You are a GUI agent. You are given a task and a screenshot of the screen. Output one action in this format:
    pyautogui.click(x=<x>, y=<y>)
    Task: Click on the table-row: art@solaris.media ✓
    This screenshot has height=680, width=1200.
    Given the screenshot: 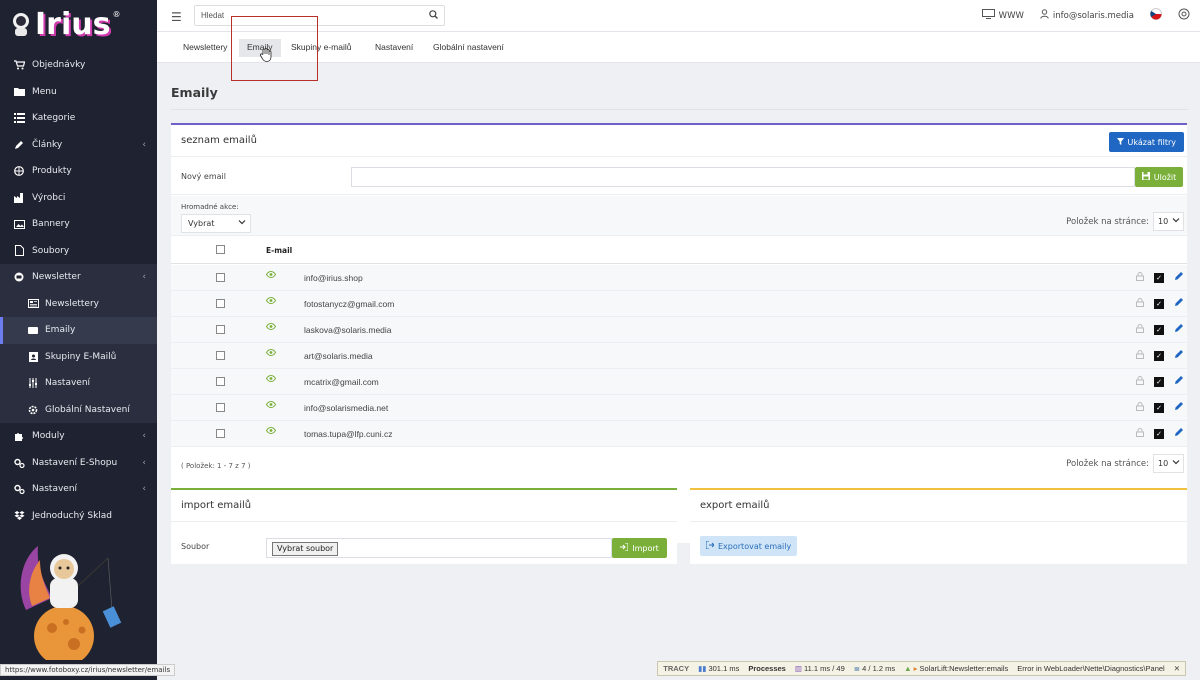 What is the action you would take?
    pyautogui.click(x=679, y=356)
    